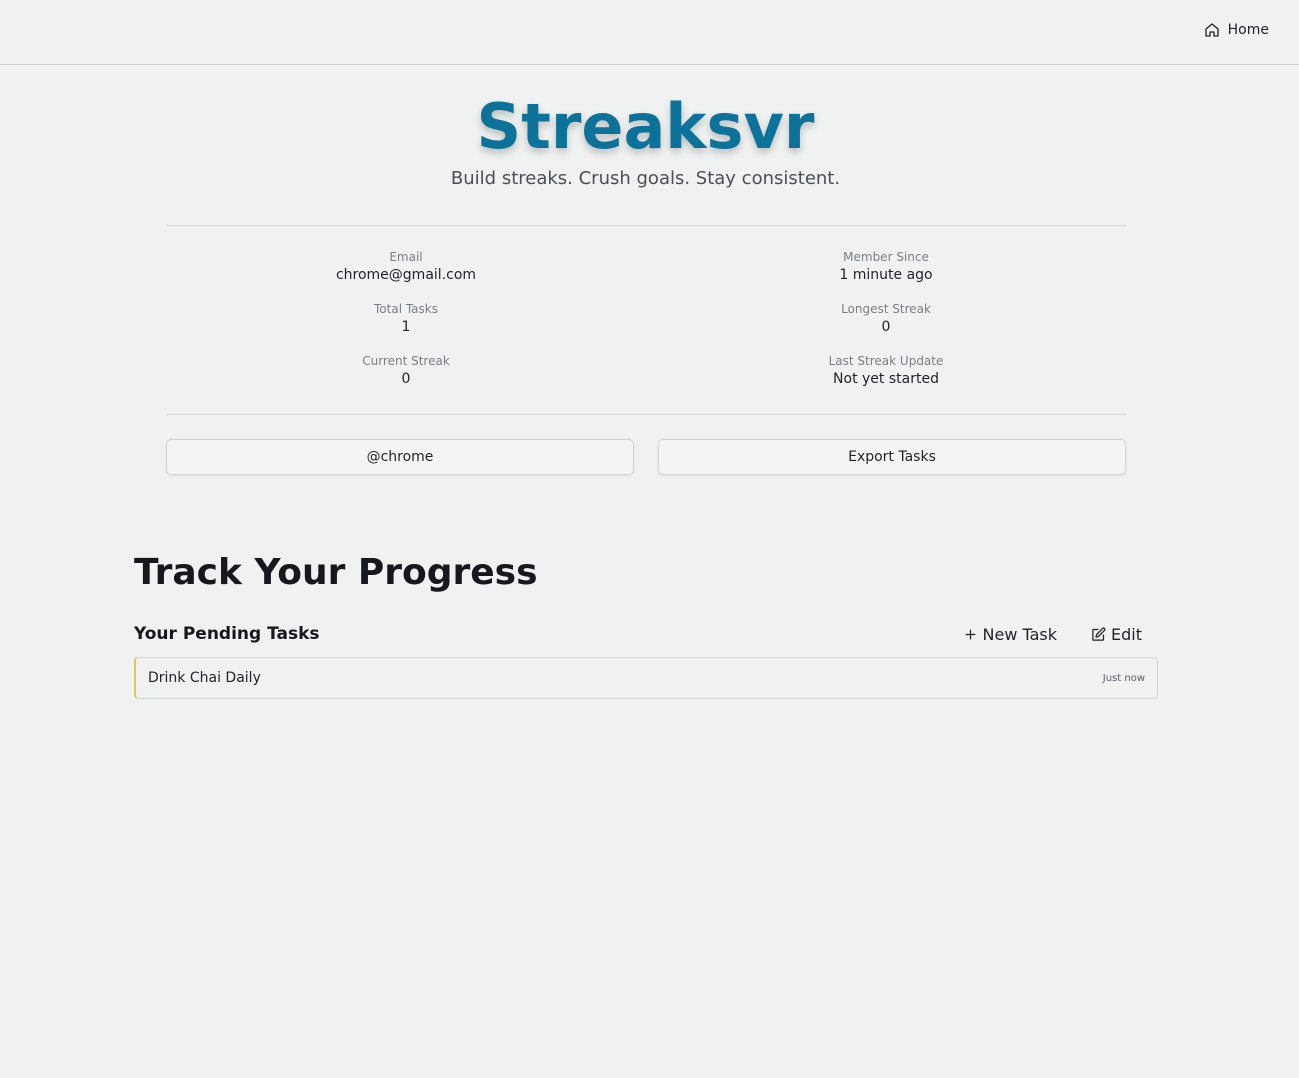 This screenshot has height=1078, width=1299. Describe the element at coordinates (1061, 634) in the screenshot. I see `task-toolbar: New Task Edit` at that location.